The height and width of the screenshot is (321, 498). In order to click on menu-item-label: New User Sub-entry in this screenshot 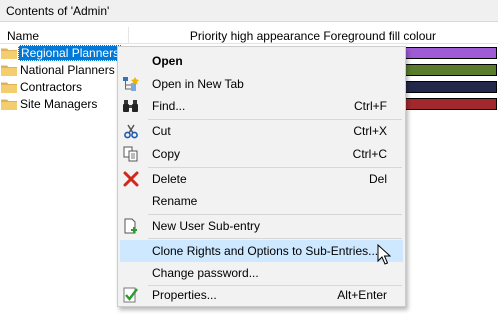, I will do `click(206, 226)`.